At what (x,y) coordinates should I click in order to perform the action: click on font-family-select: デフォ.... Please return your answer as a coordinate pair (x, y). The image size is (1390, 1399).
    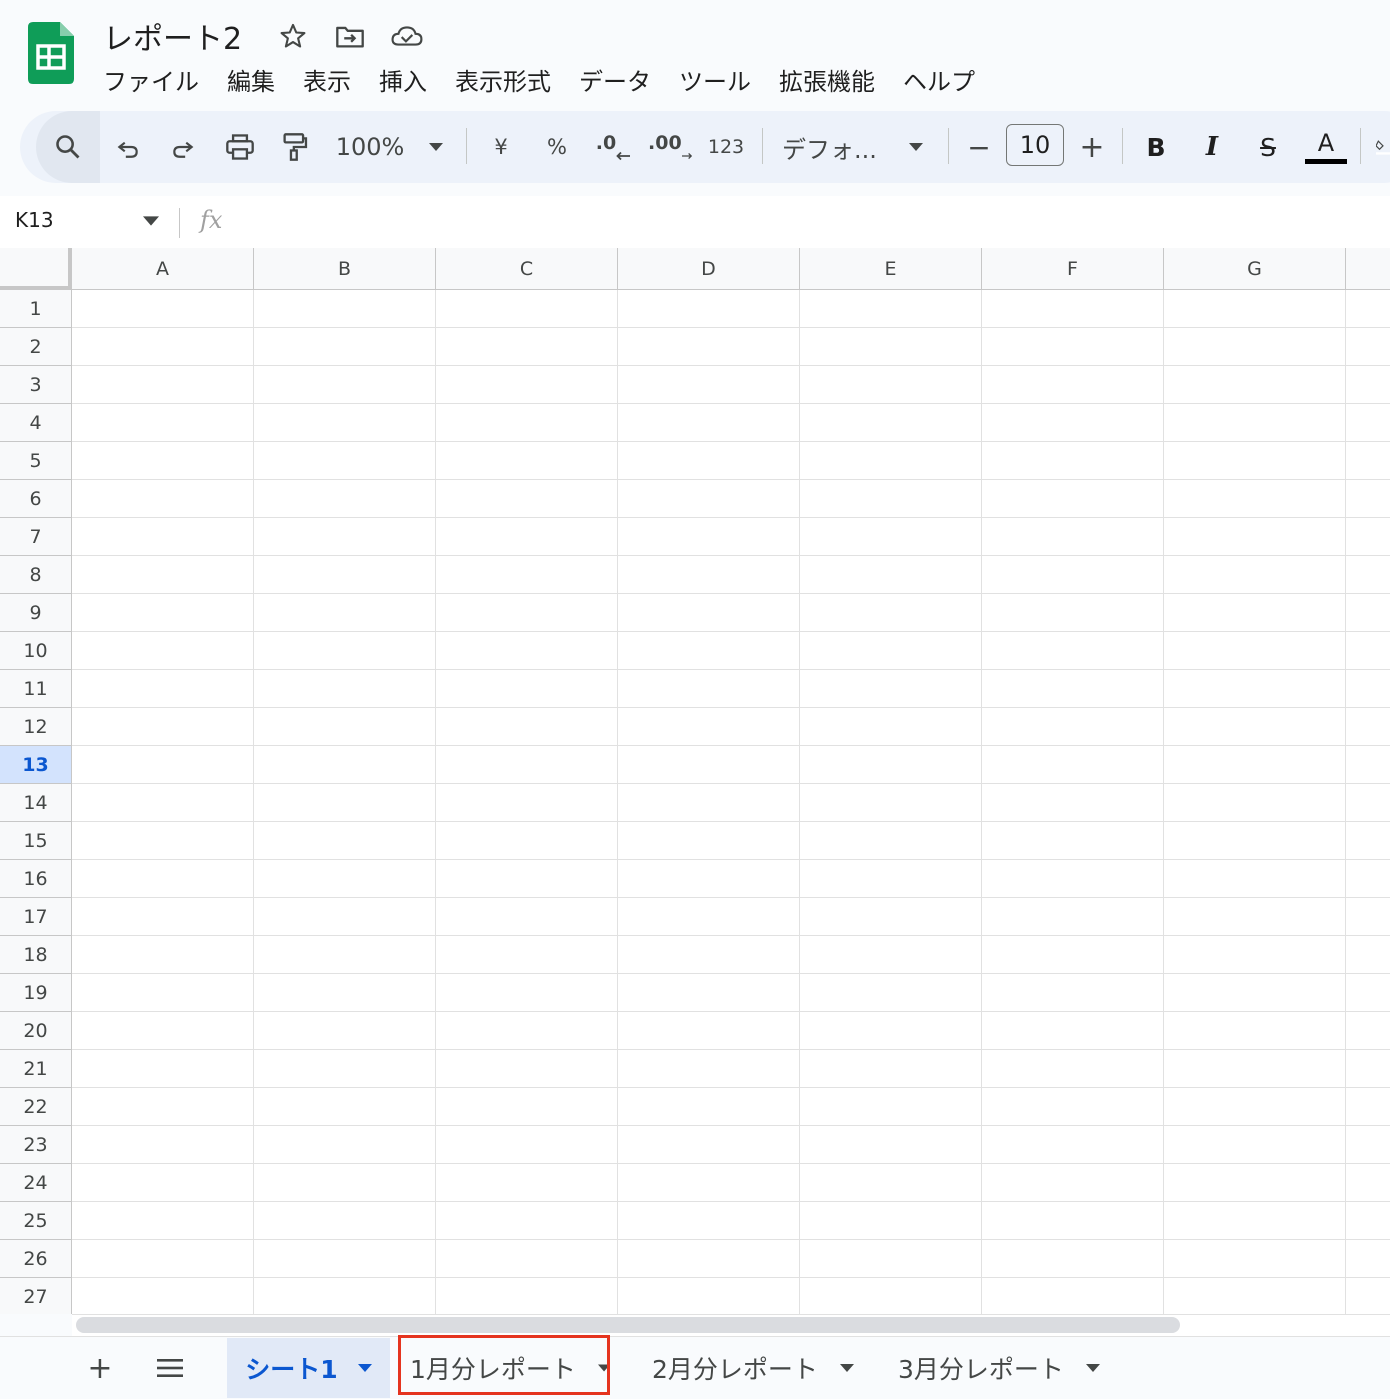
    Looking at the image, I should click on (835, 147).